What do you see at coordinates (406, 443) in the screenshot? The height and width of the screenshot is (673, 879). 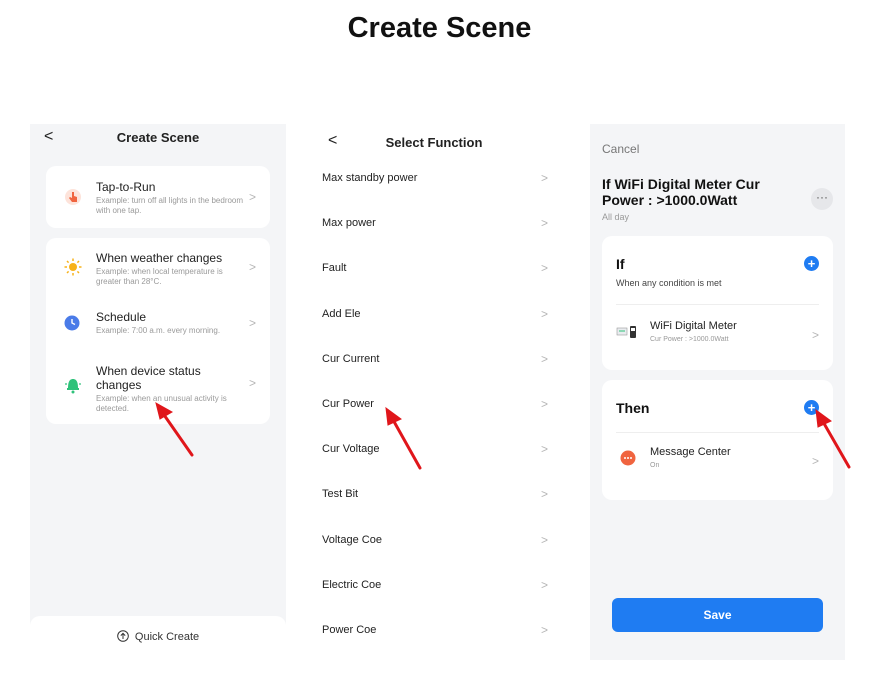 I see `arrow-cur-power` at bounding box center [406, 443].